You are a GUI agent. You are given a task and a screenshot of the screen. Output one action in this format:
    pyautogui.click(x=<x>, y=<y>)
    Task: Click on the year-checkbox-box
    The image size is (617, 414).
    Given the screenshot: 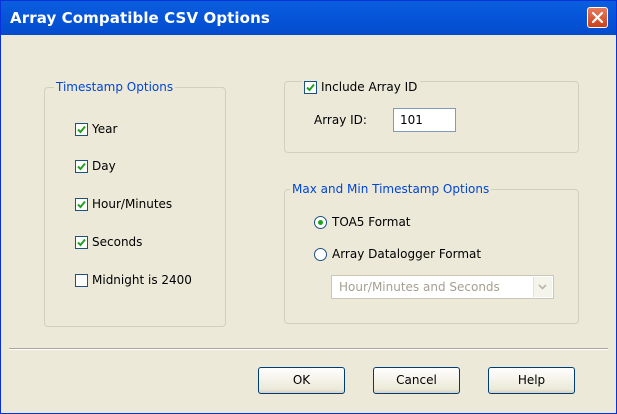 What is the action you would take?
    pyautogui.click(x=81, y=129)
    